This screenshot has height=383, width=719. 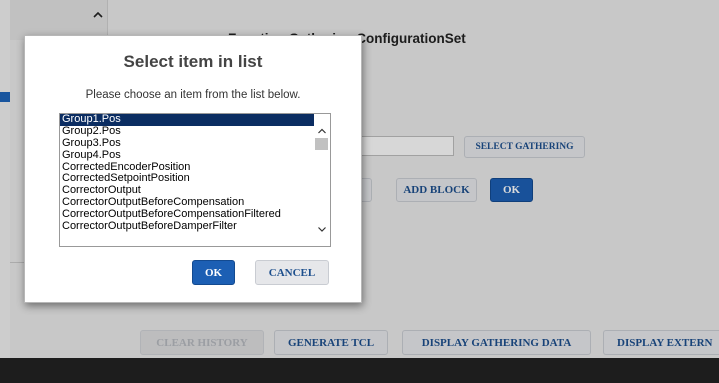 What do you see at coordinates (193, 61) in the screenshot?
I see `dialog-title: Select item in list` at bounding box center [193, 61].